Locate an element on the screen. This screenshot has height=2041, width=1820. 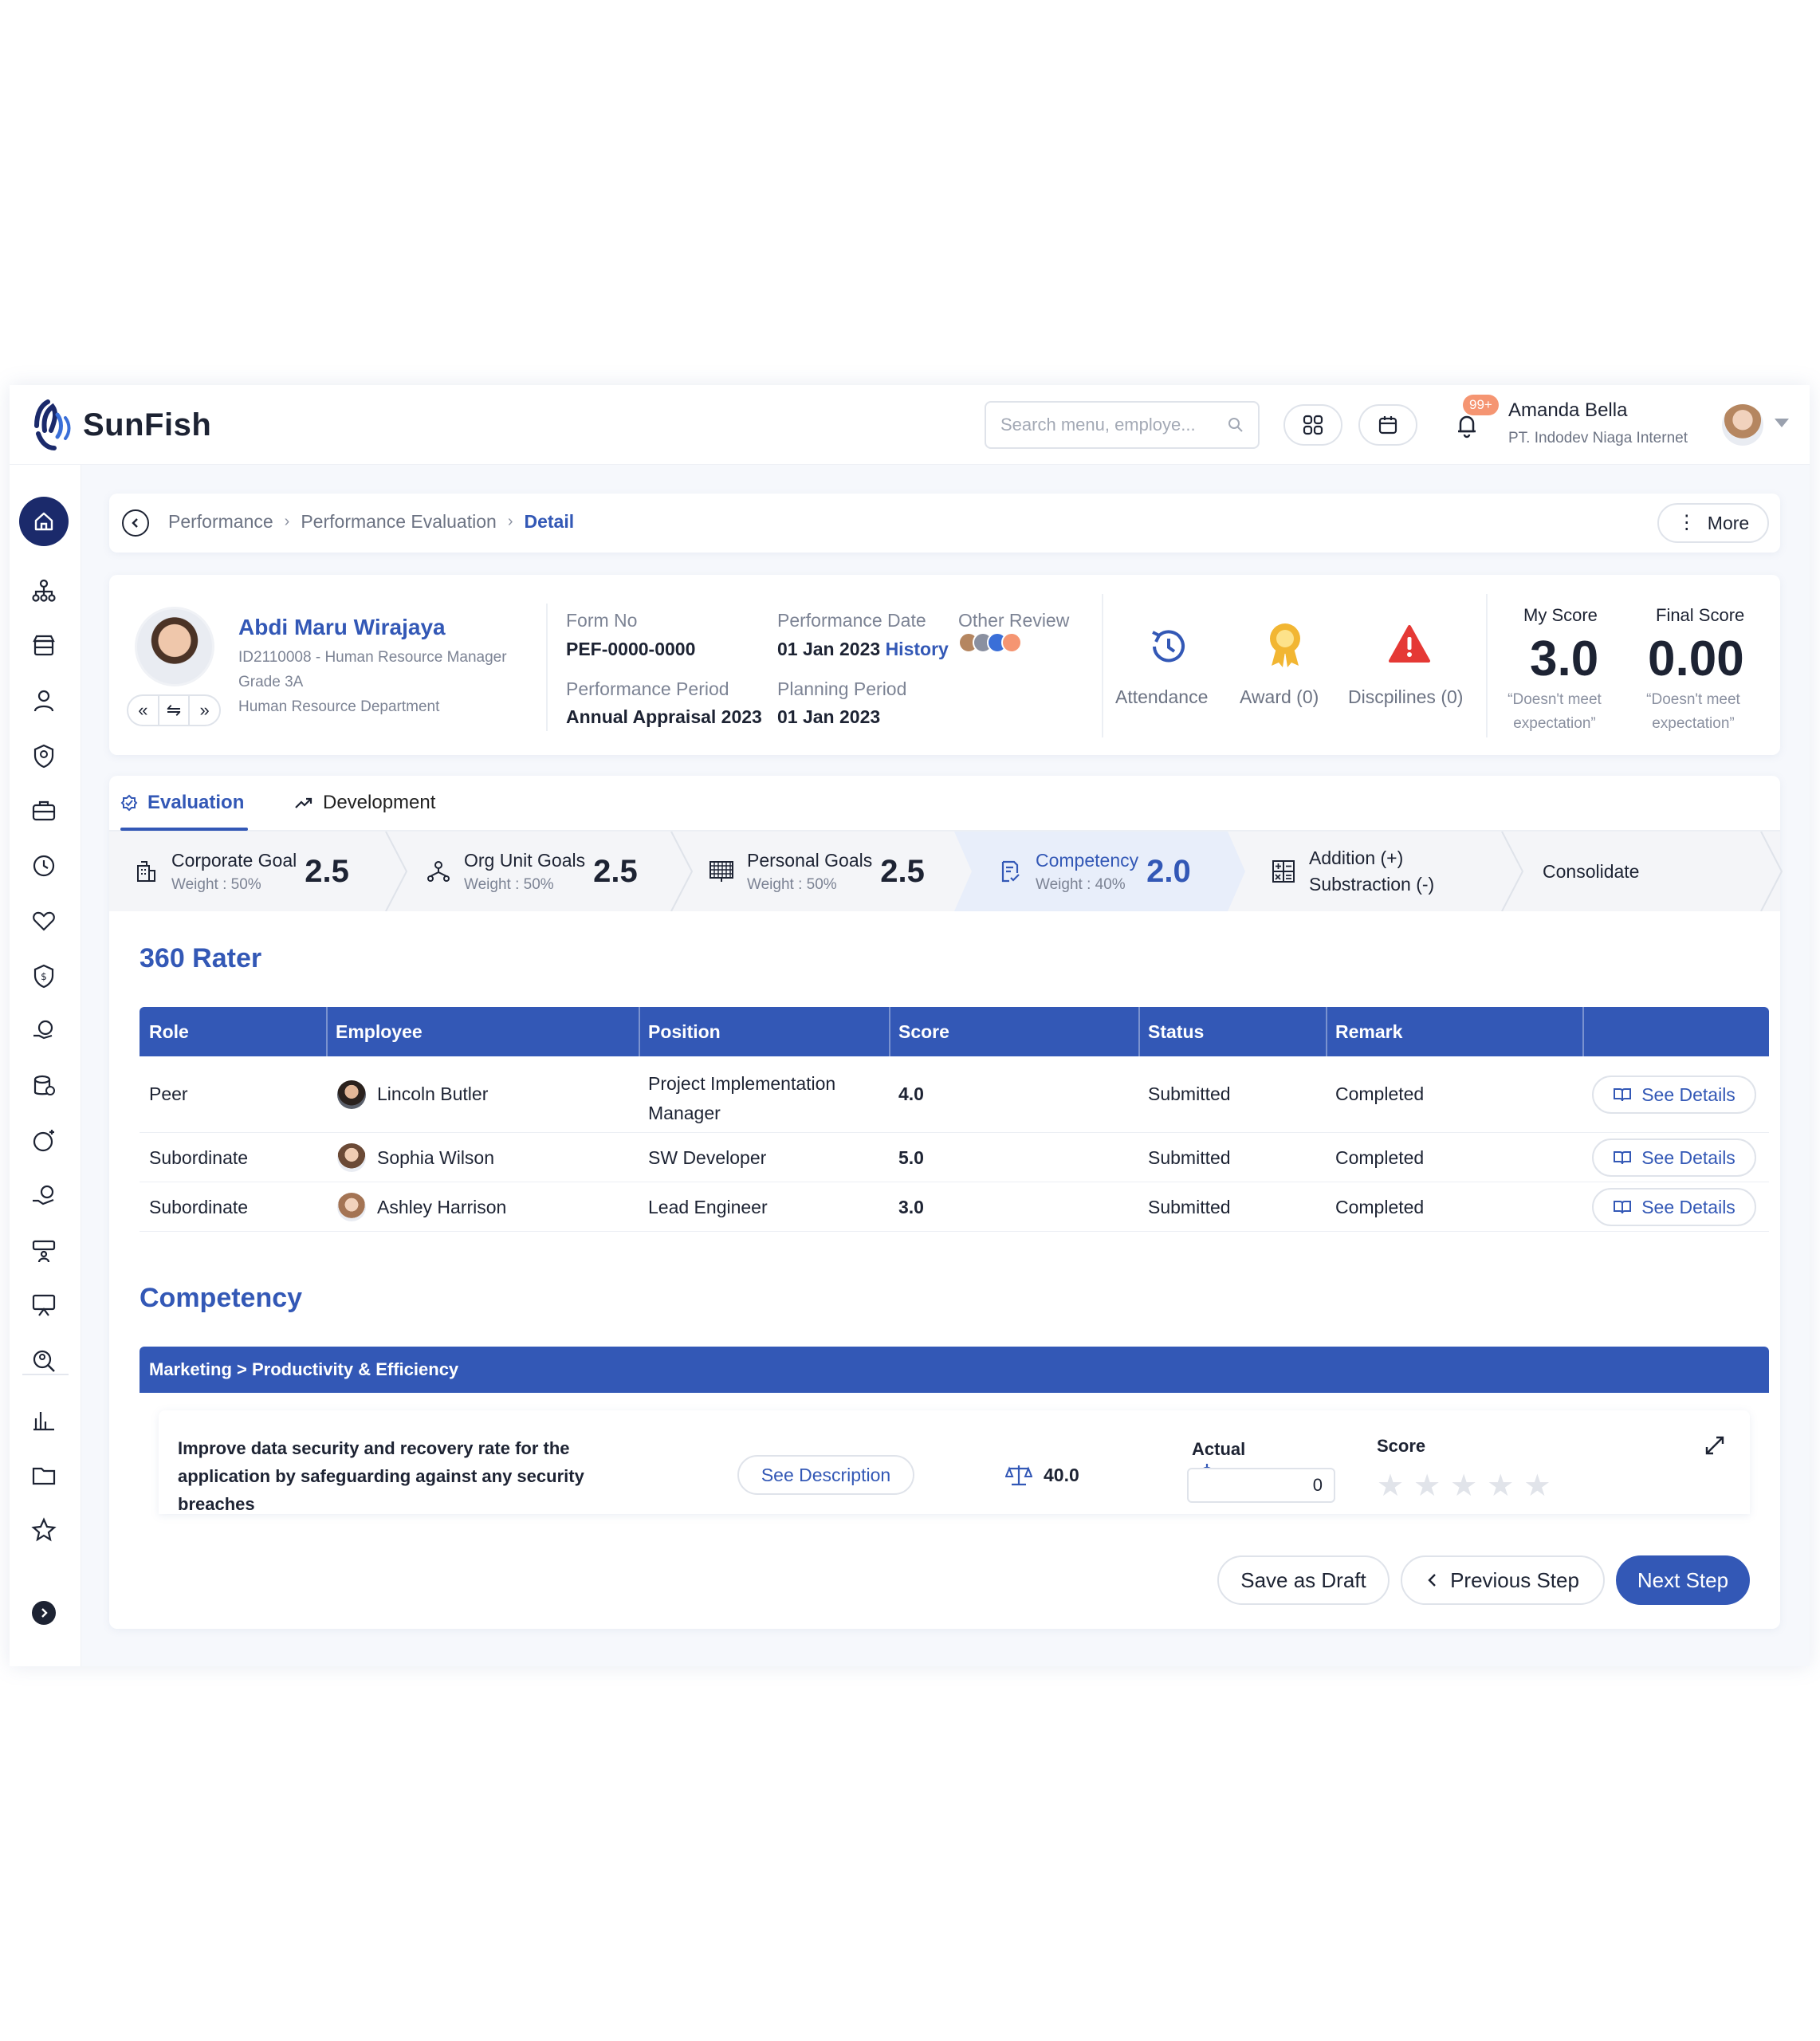
see-description-button: See Description is located at coordinates (825, 1475).